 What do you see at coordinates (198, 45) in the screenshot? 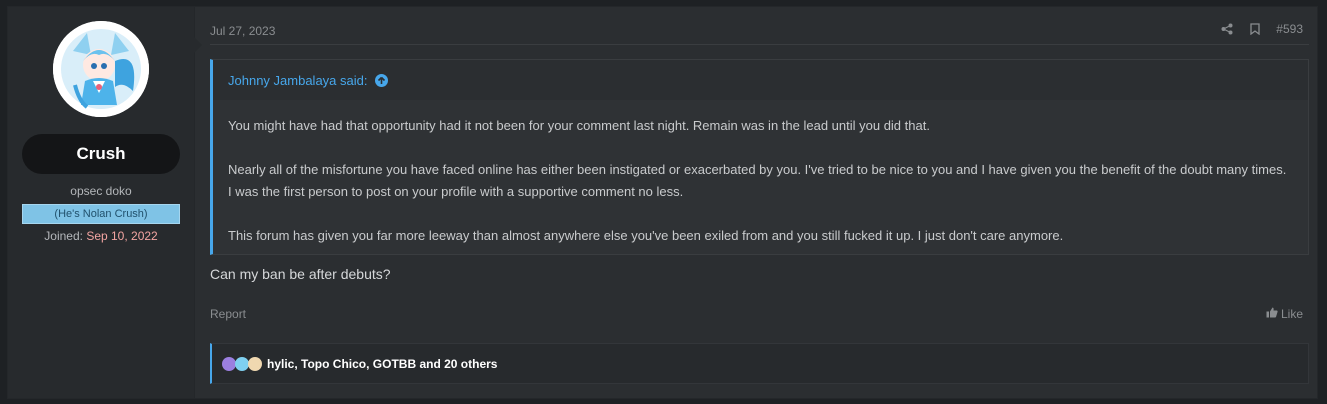
I see `user-panel-arrow` at bounding box center [198, 45].